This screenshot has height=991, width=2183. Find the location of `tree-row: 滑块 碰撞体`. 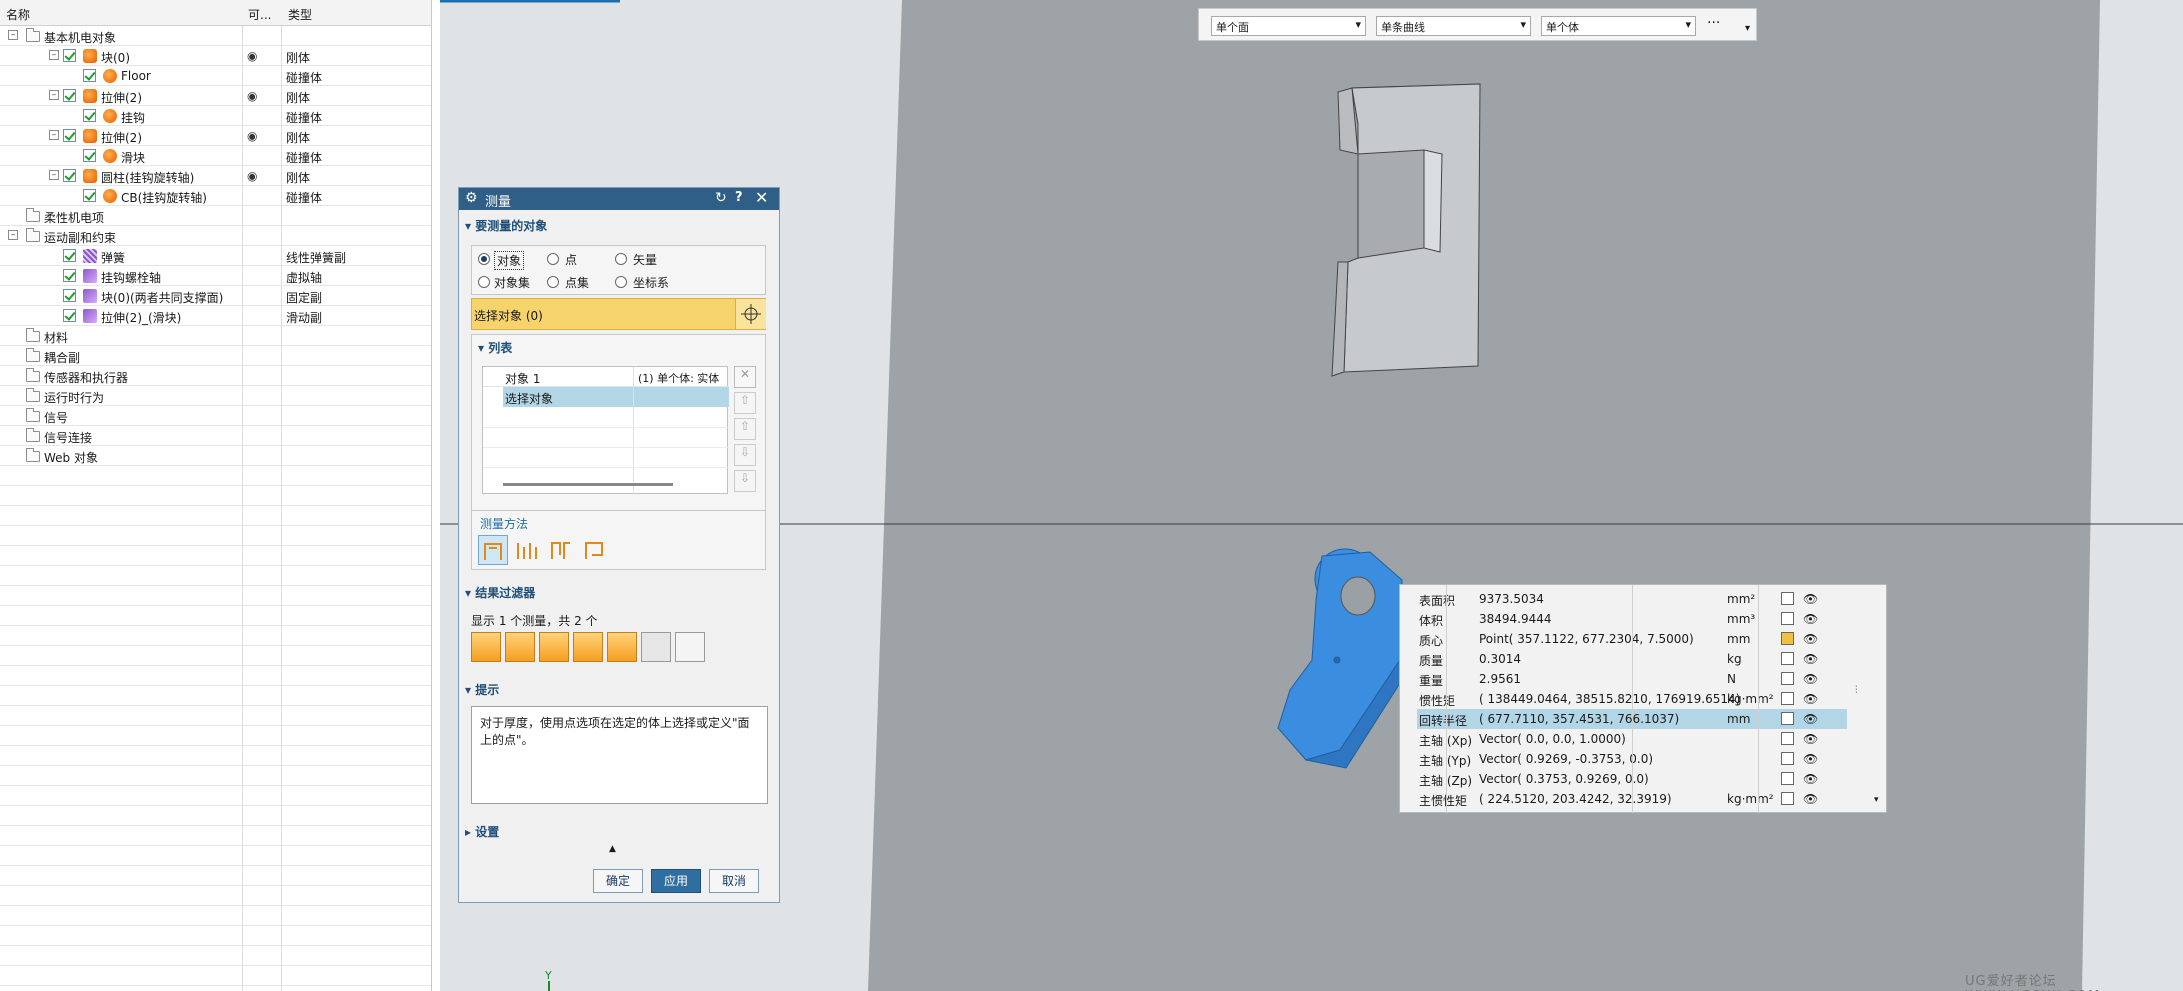

tree-row: 滑块 碰撞体 is located at coordinates (215, 156).